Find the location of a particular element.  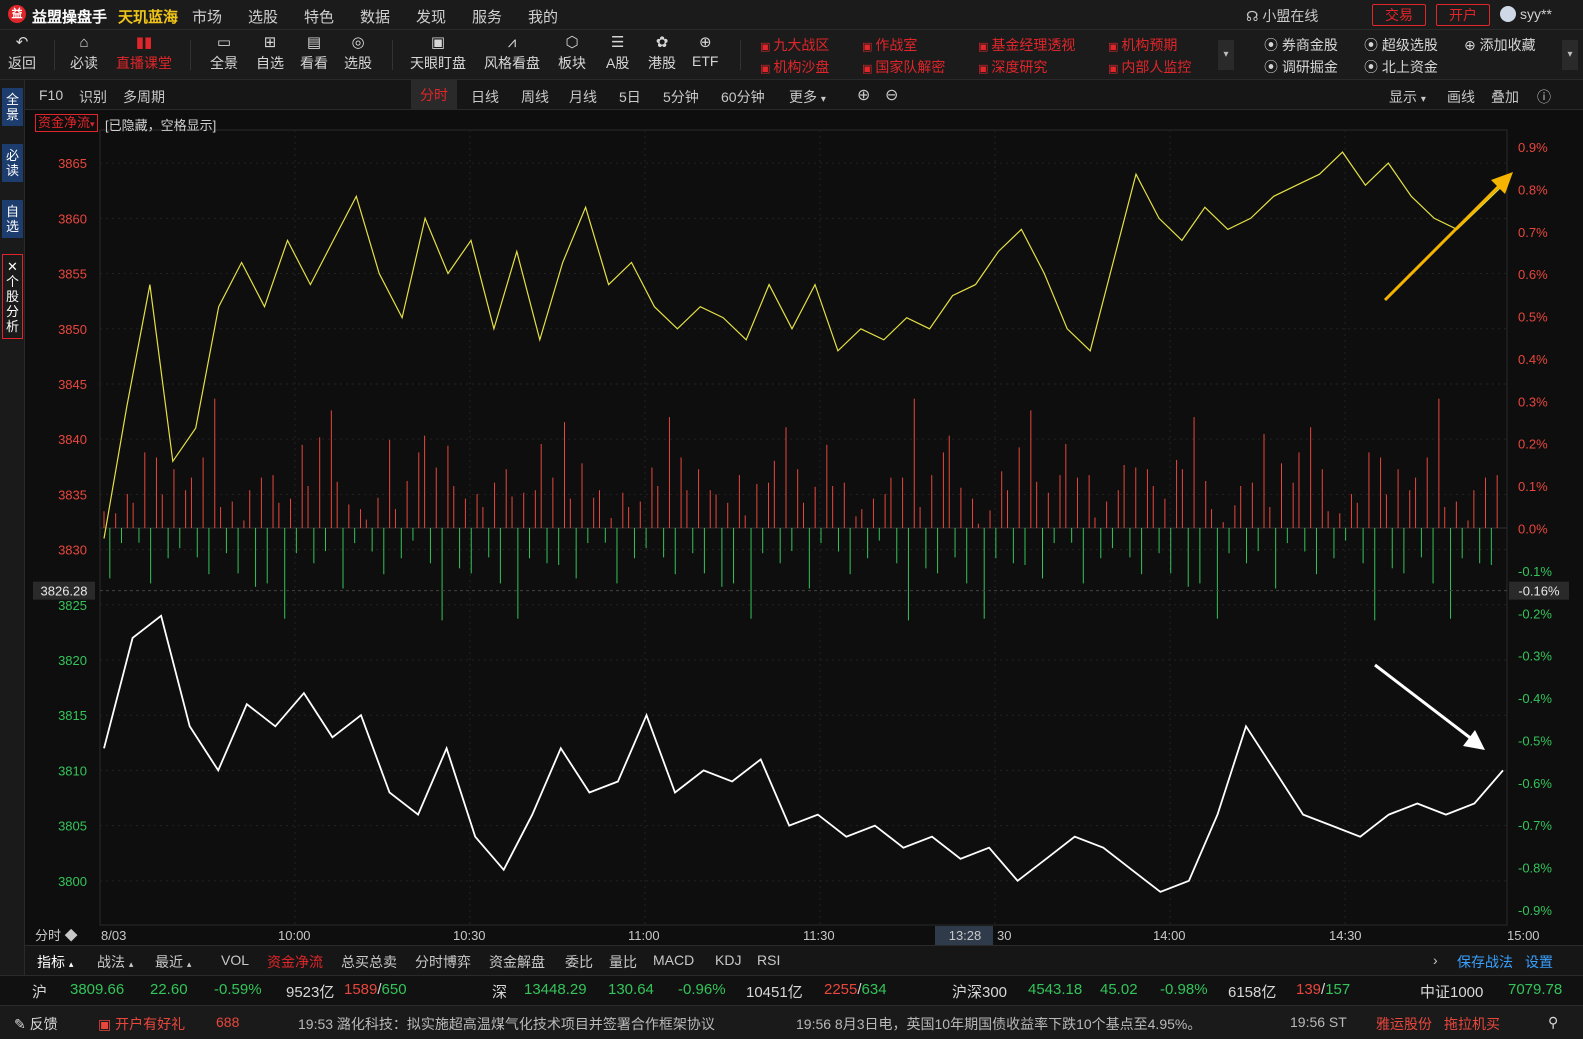

watchlist-button: ⊞ 自选 is located at coordinates (270, 53).